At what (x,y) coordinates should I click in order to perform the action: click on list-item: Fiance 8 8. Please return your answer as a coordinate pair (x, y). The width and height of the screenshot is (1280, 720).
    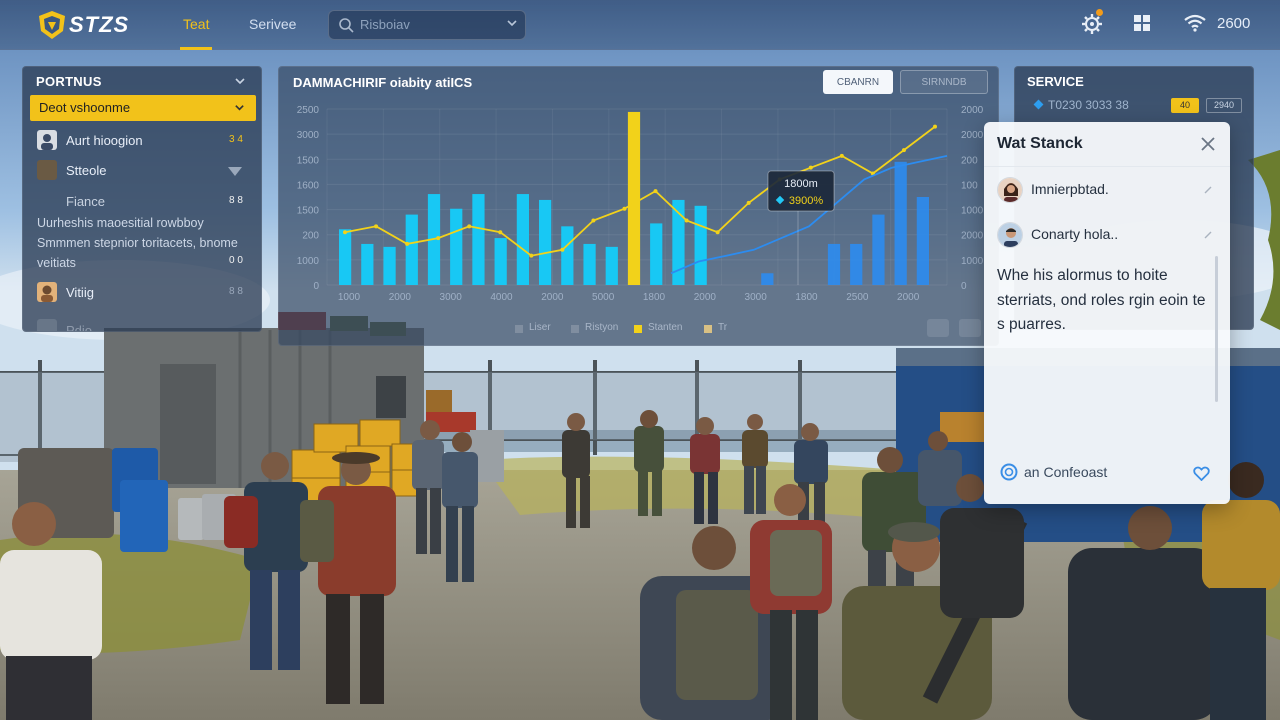
    Looking at the image, I should click on (142, 203).